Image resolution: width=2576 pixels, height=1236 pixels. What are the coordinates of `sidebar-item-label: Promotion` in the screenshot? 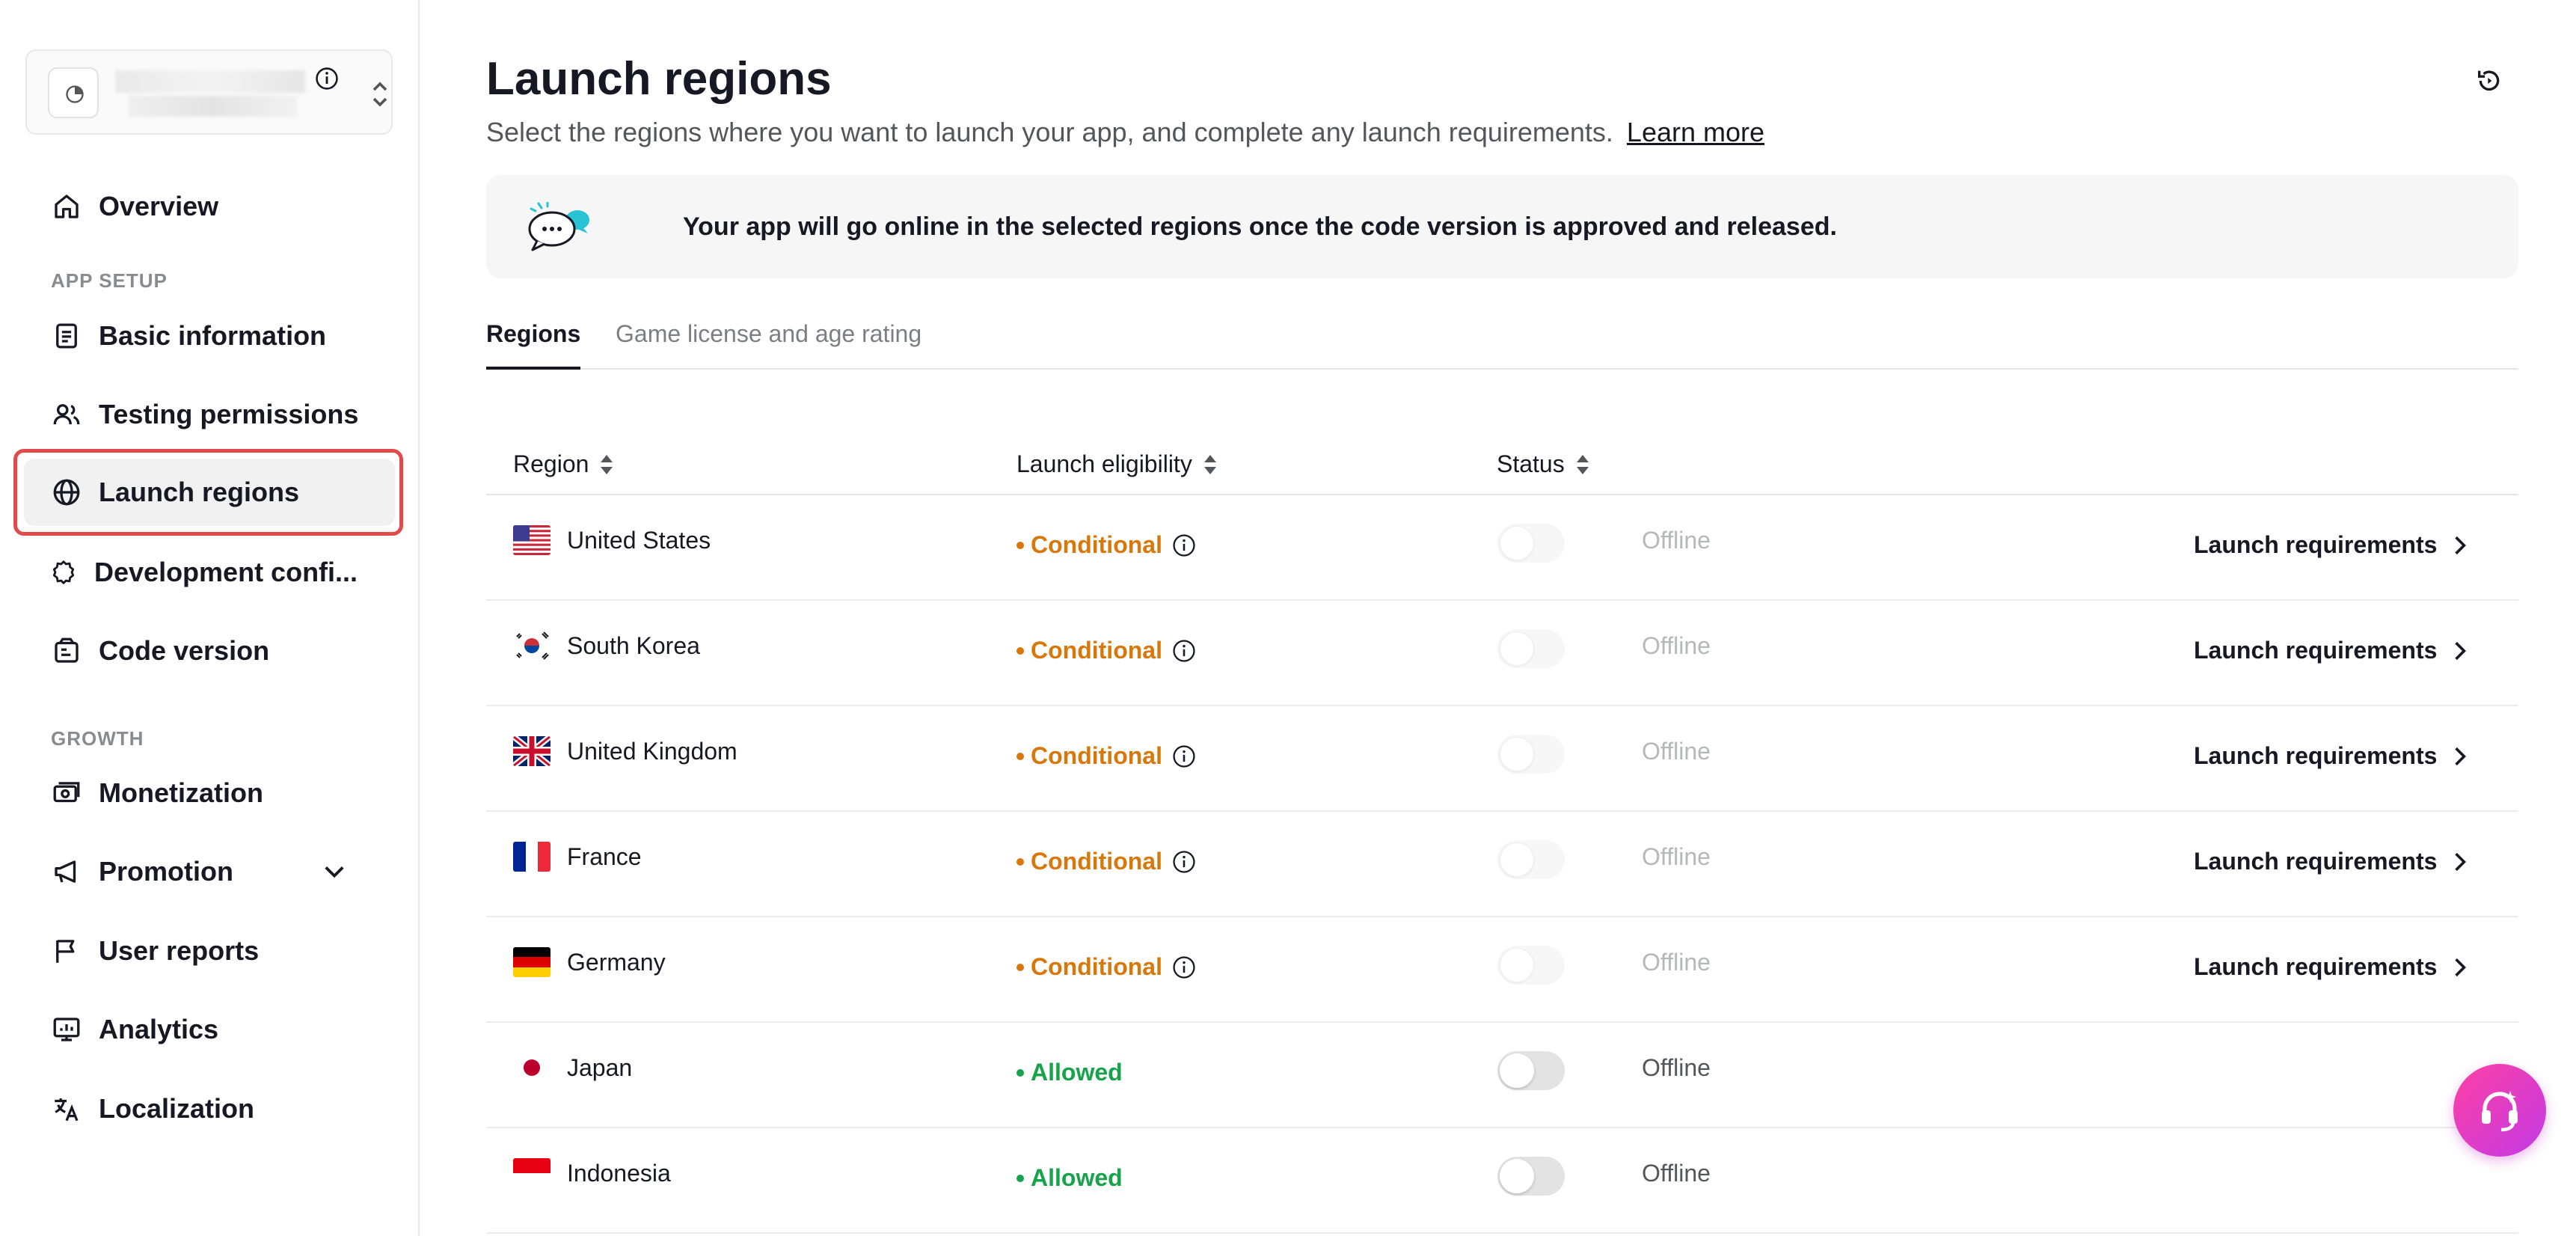 It's located at (166, 872).